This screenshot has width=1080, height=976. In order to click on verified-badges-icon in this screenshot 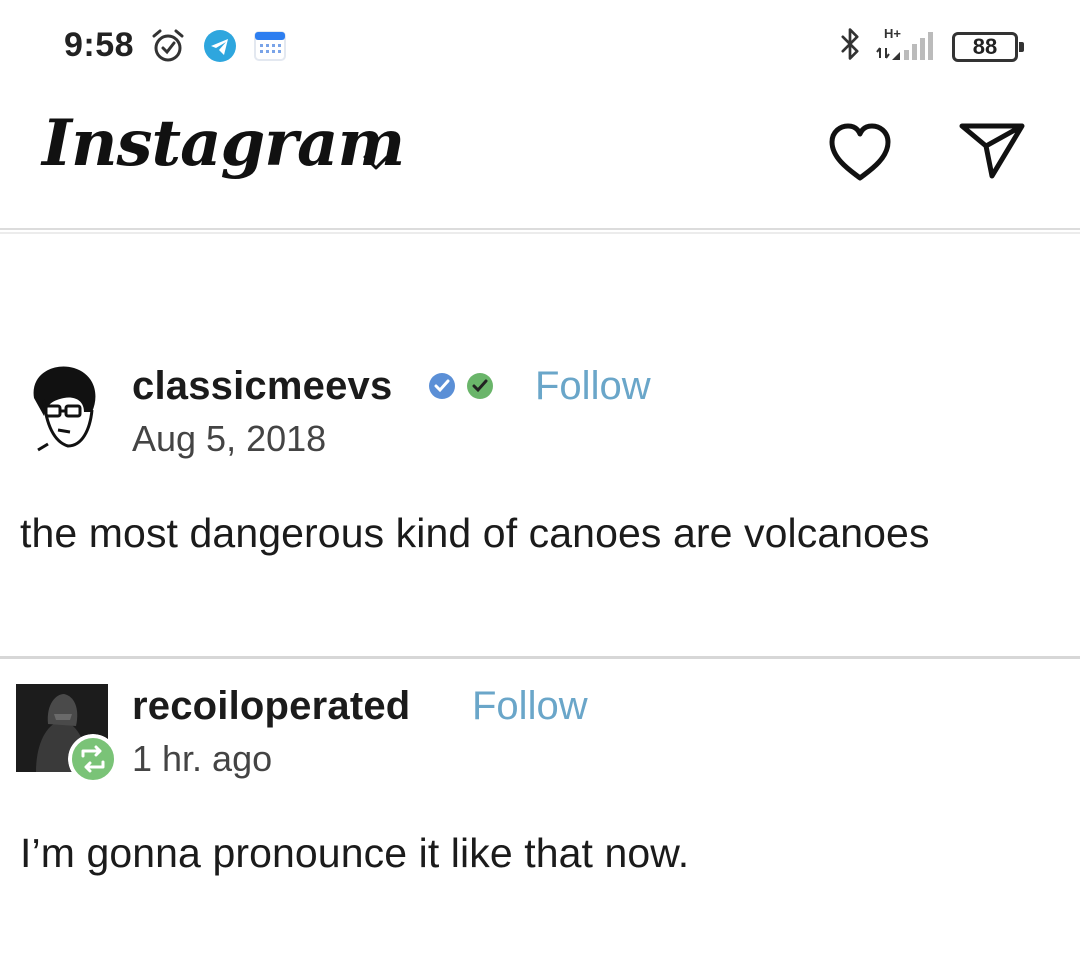, I will do `click(461, 386)`.